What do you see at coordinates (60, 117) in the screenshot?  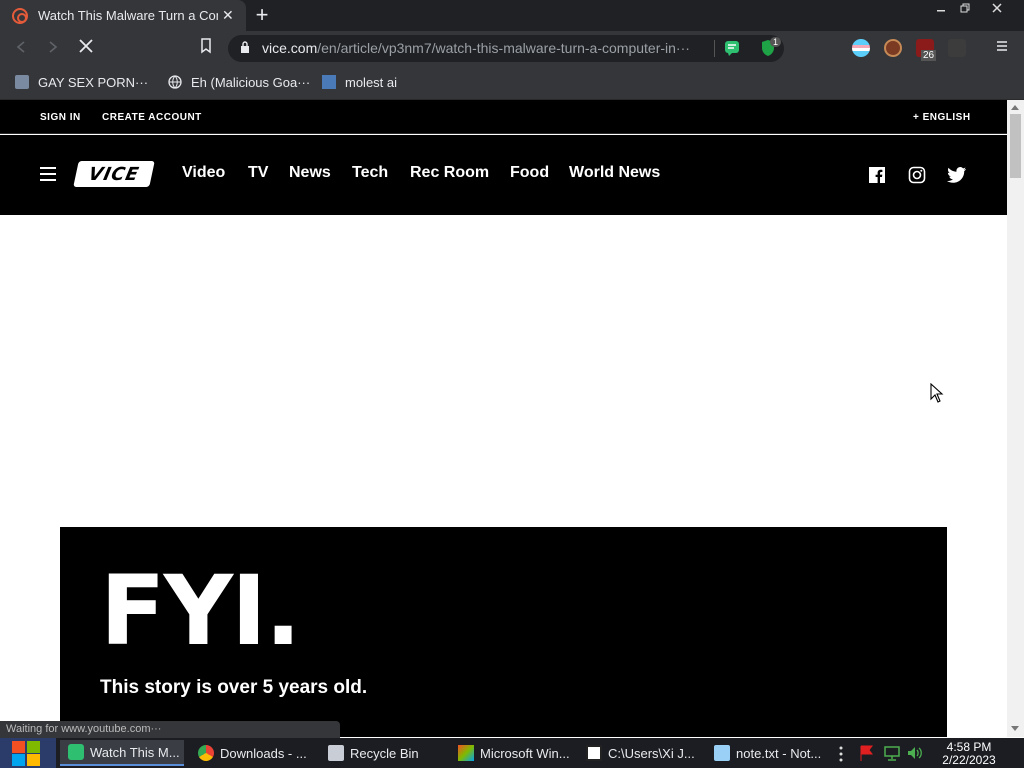 I see `sign-in-link: SIGN IN` at bounding box center [60, 117].